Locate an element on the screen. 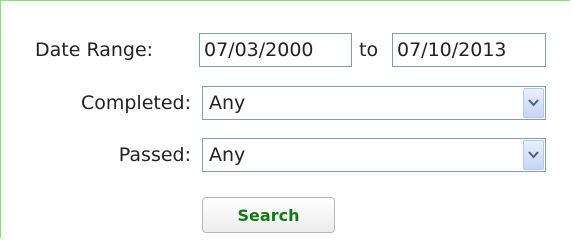 This screenshot has height=240, width=572. completed-select: Any is located at coordinates (374, 103).